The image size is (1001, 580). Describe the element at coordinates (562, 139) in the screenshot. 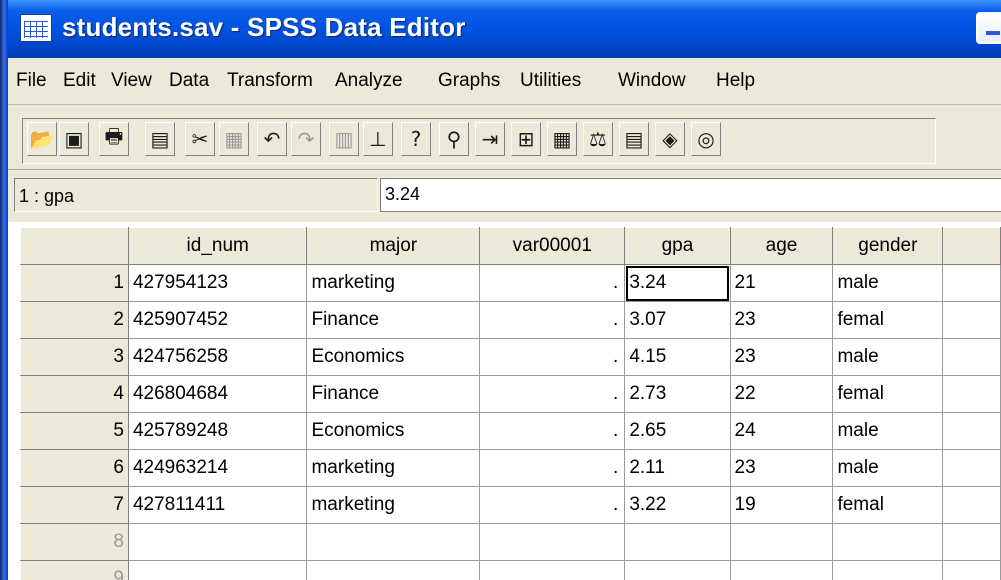

I see `split-file-icon: ▦` at that location.